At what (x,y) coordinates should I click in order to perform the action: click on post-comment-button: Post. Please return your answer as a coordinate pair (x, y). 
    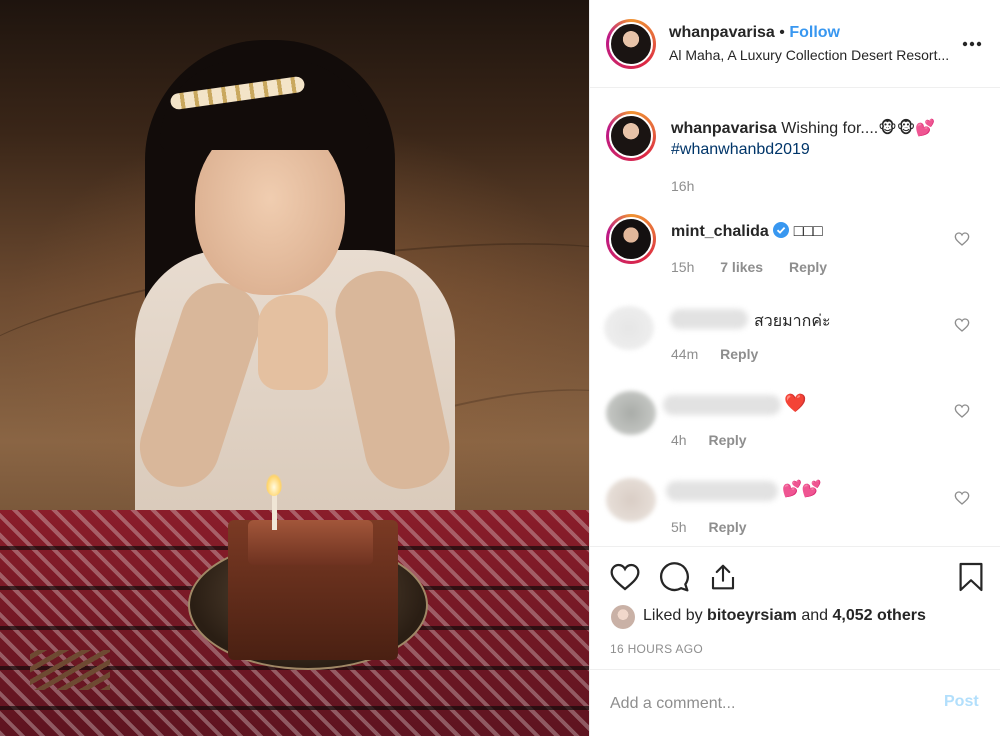
    Looking at the image, I should click on (961, 702).